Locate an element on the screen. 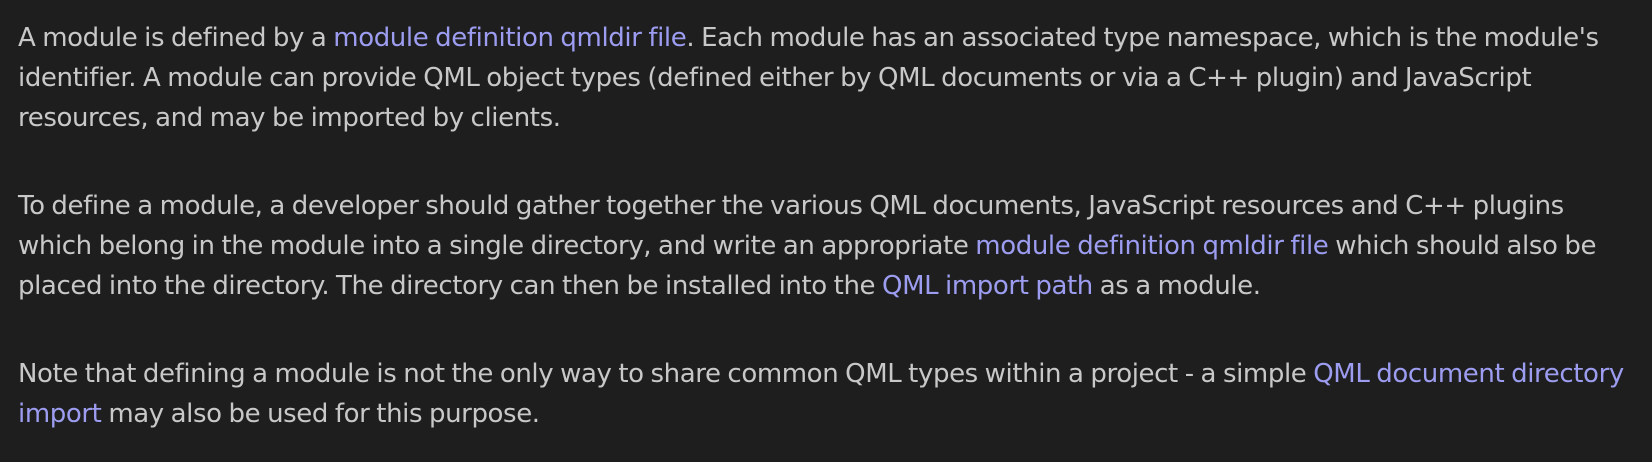  text: as a module. is located at coordinates (1176, 286).